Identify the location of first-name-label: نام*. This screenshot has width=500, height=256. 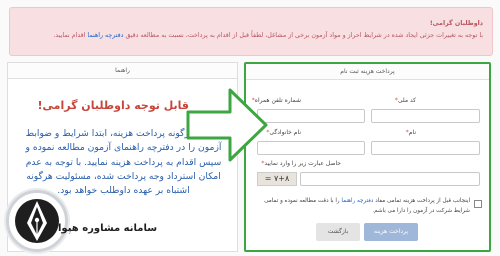
(410, 132).